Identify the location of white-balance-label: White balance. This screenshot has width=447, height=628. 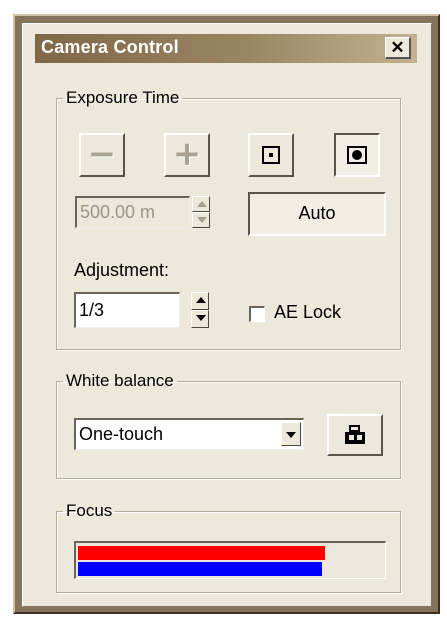
(120, 380).